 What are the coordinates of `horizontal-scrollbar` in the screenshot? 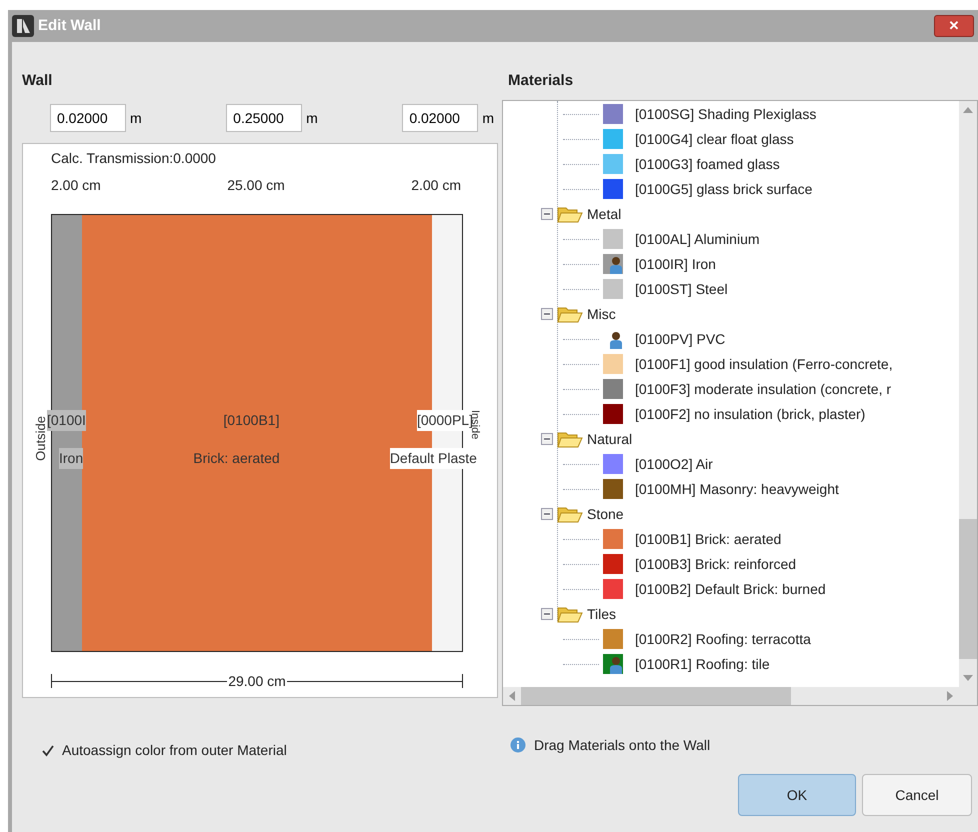 It's located at (740, 696).